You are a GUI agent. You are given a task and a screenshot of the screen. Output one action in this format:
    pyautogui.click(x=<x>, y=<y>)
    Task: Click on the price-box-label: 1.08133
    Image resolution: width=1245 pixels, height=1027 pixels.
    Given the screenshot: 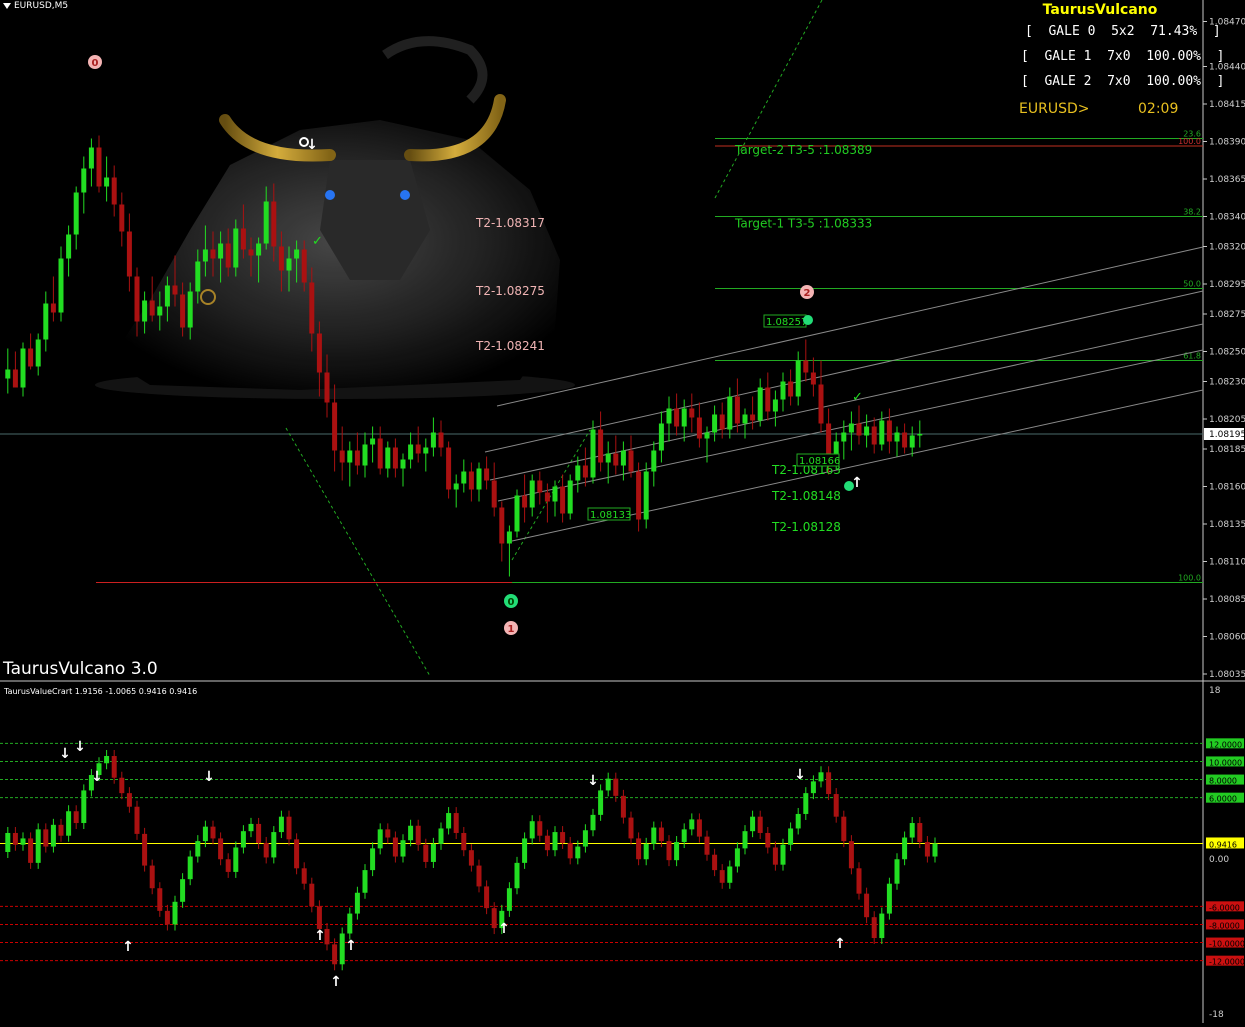 What is the action you would take?
    pyautogui.click(x=610, y=515)
    